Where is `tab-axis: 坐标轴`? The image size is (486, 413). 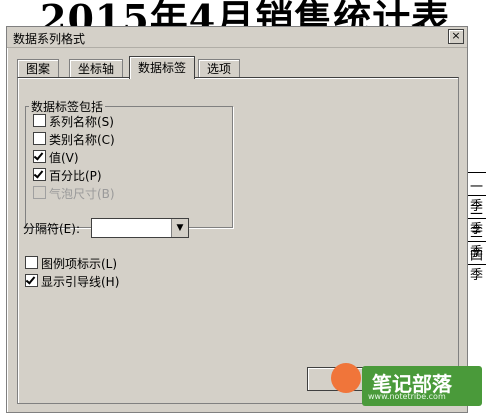 tab-axis: 坐标轴 is located at coordinates (96, 68).